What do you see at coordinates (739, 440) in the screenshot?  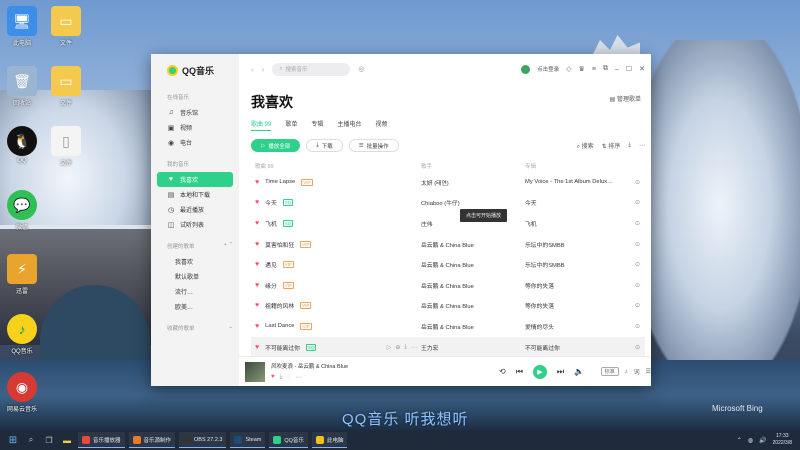 I see `chevron-up-icon: ⌃` at bounding box center [739, 440].